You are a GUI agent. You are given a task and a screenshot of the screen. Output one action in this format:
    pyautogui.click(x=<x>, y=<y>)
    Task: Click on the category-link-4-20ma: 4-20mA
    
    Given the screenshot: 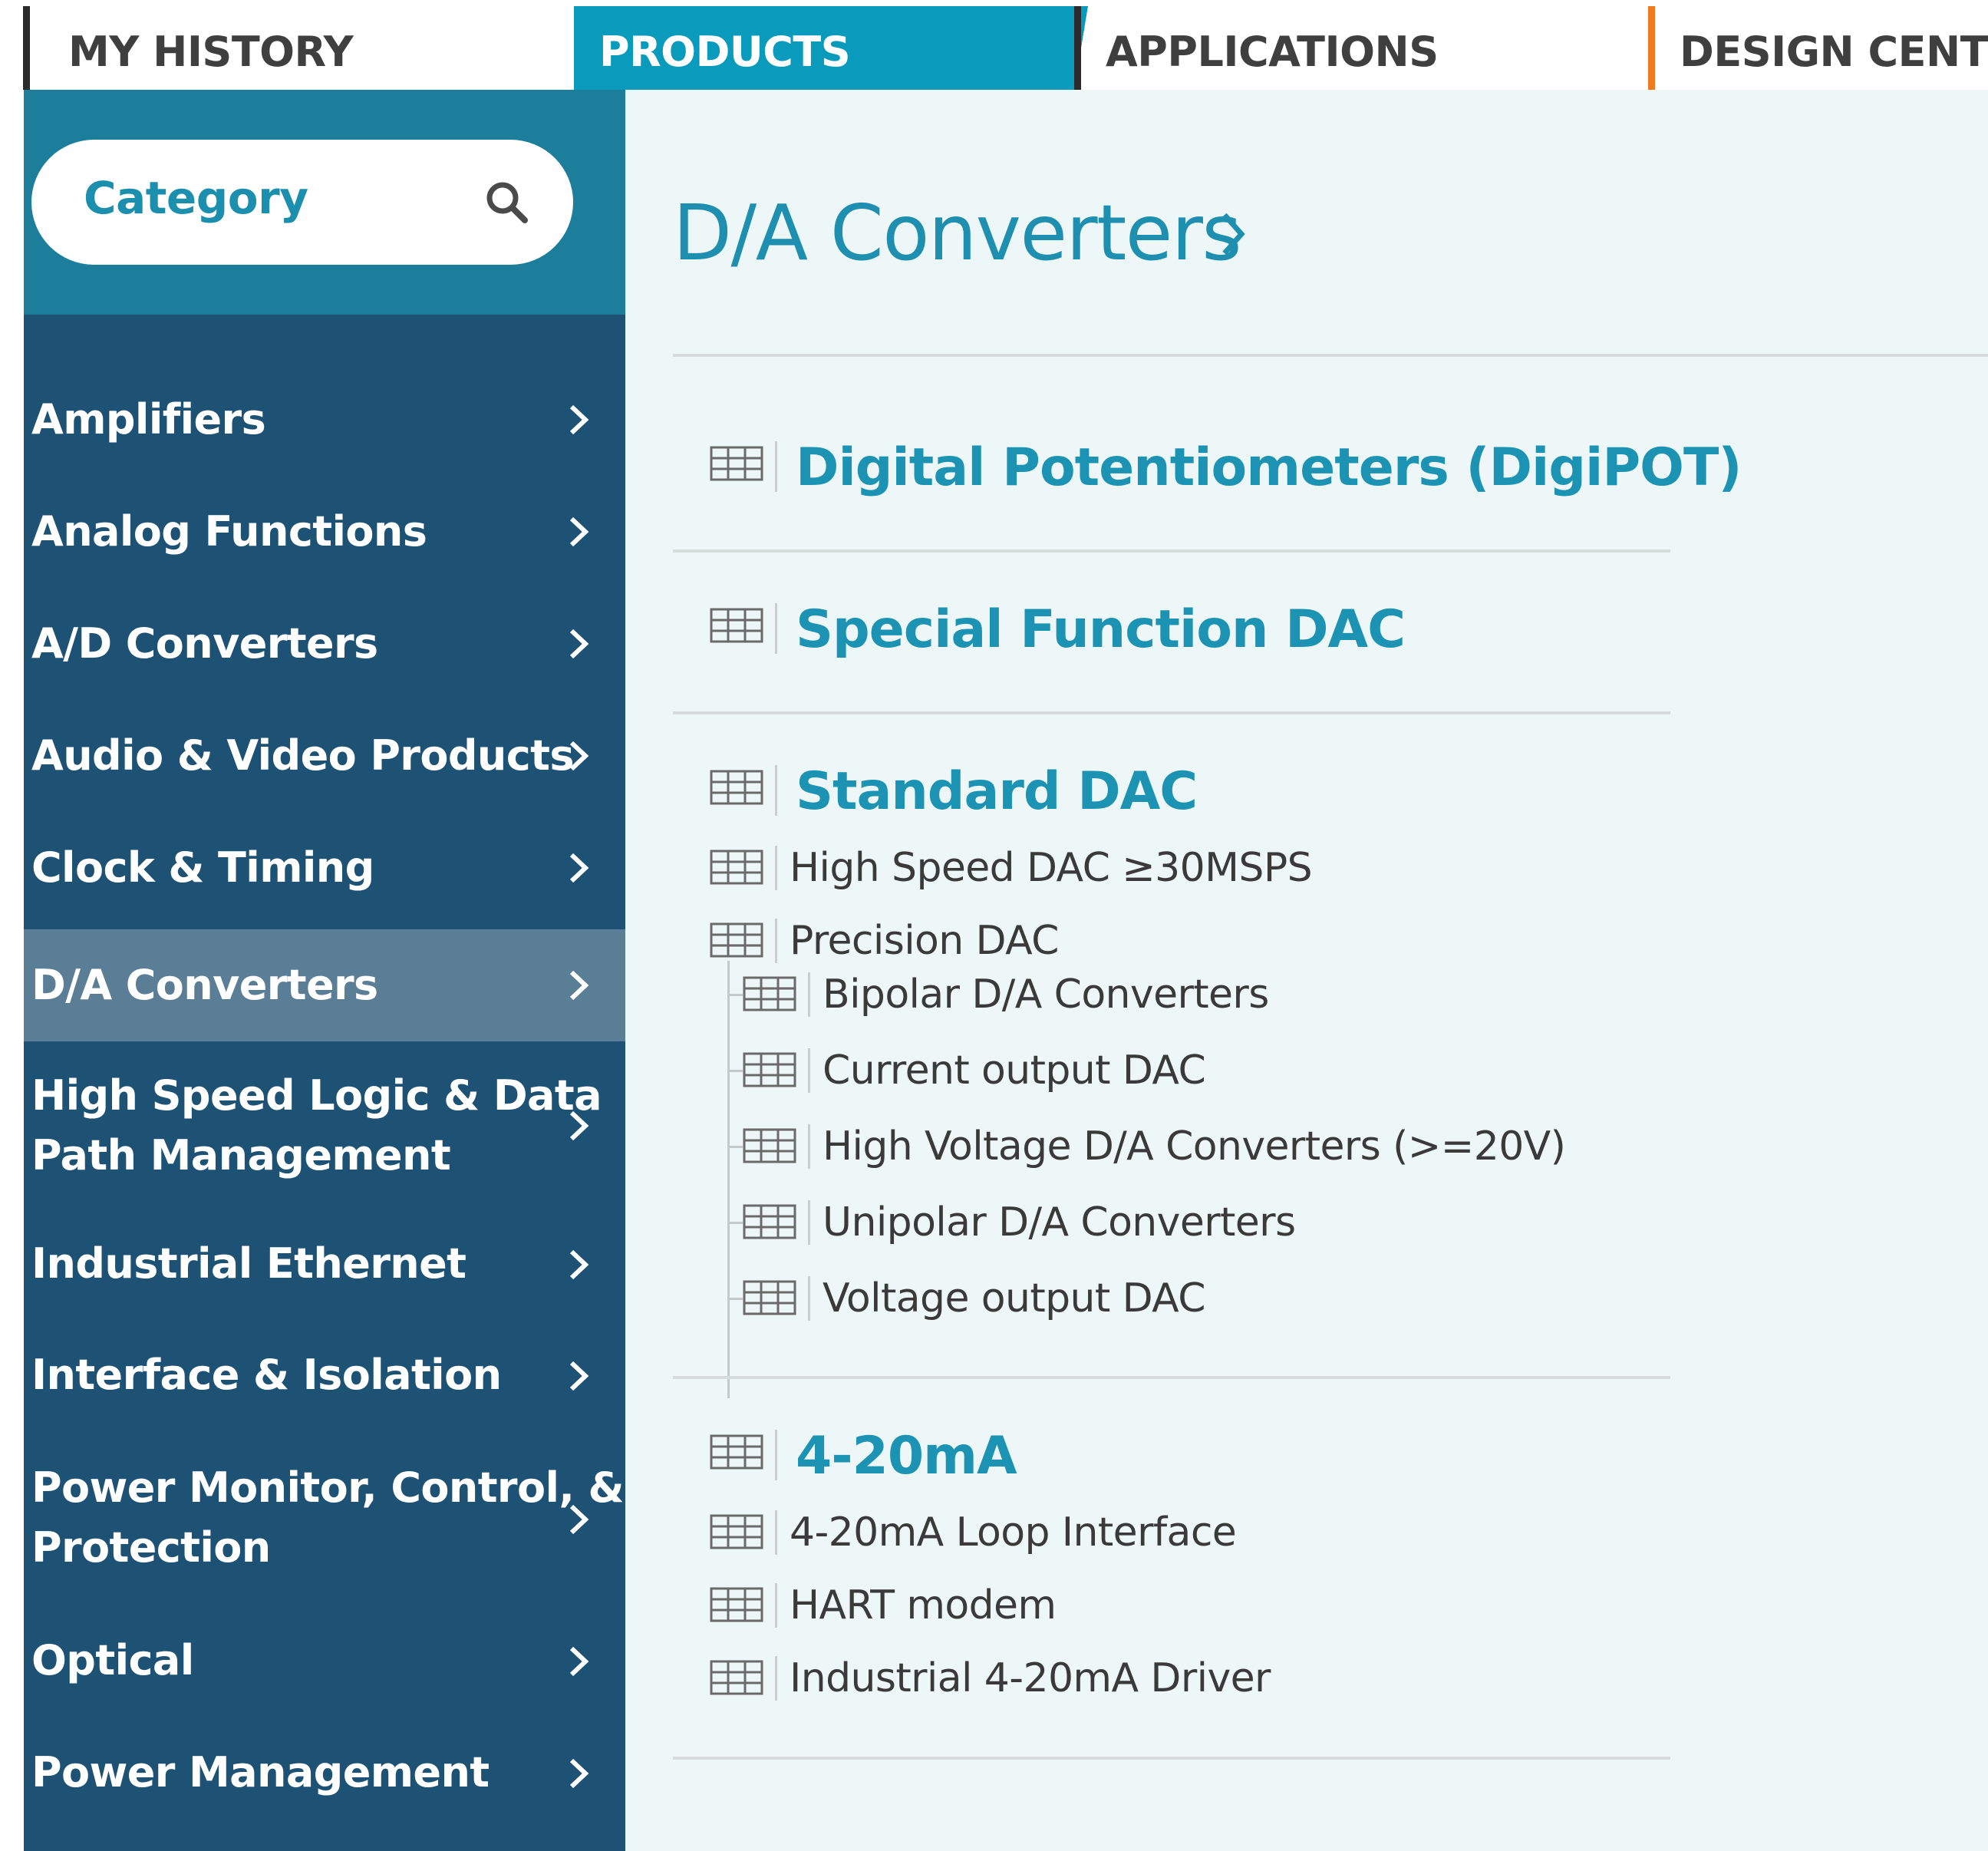 What is the action you would take?
    pyautogui.click(x=906, y=1456)
    